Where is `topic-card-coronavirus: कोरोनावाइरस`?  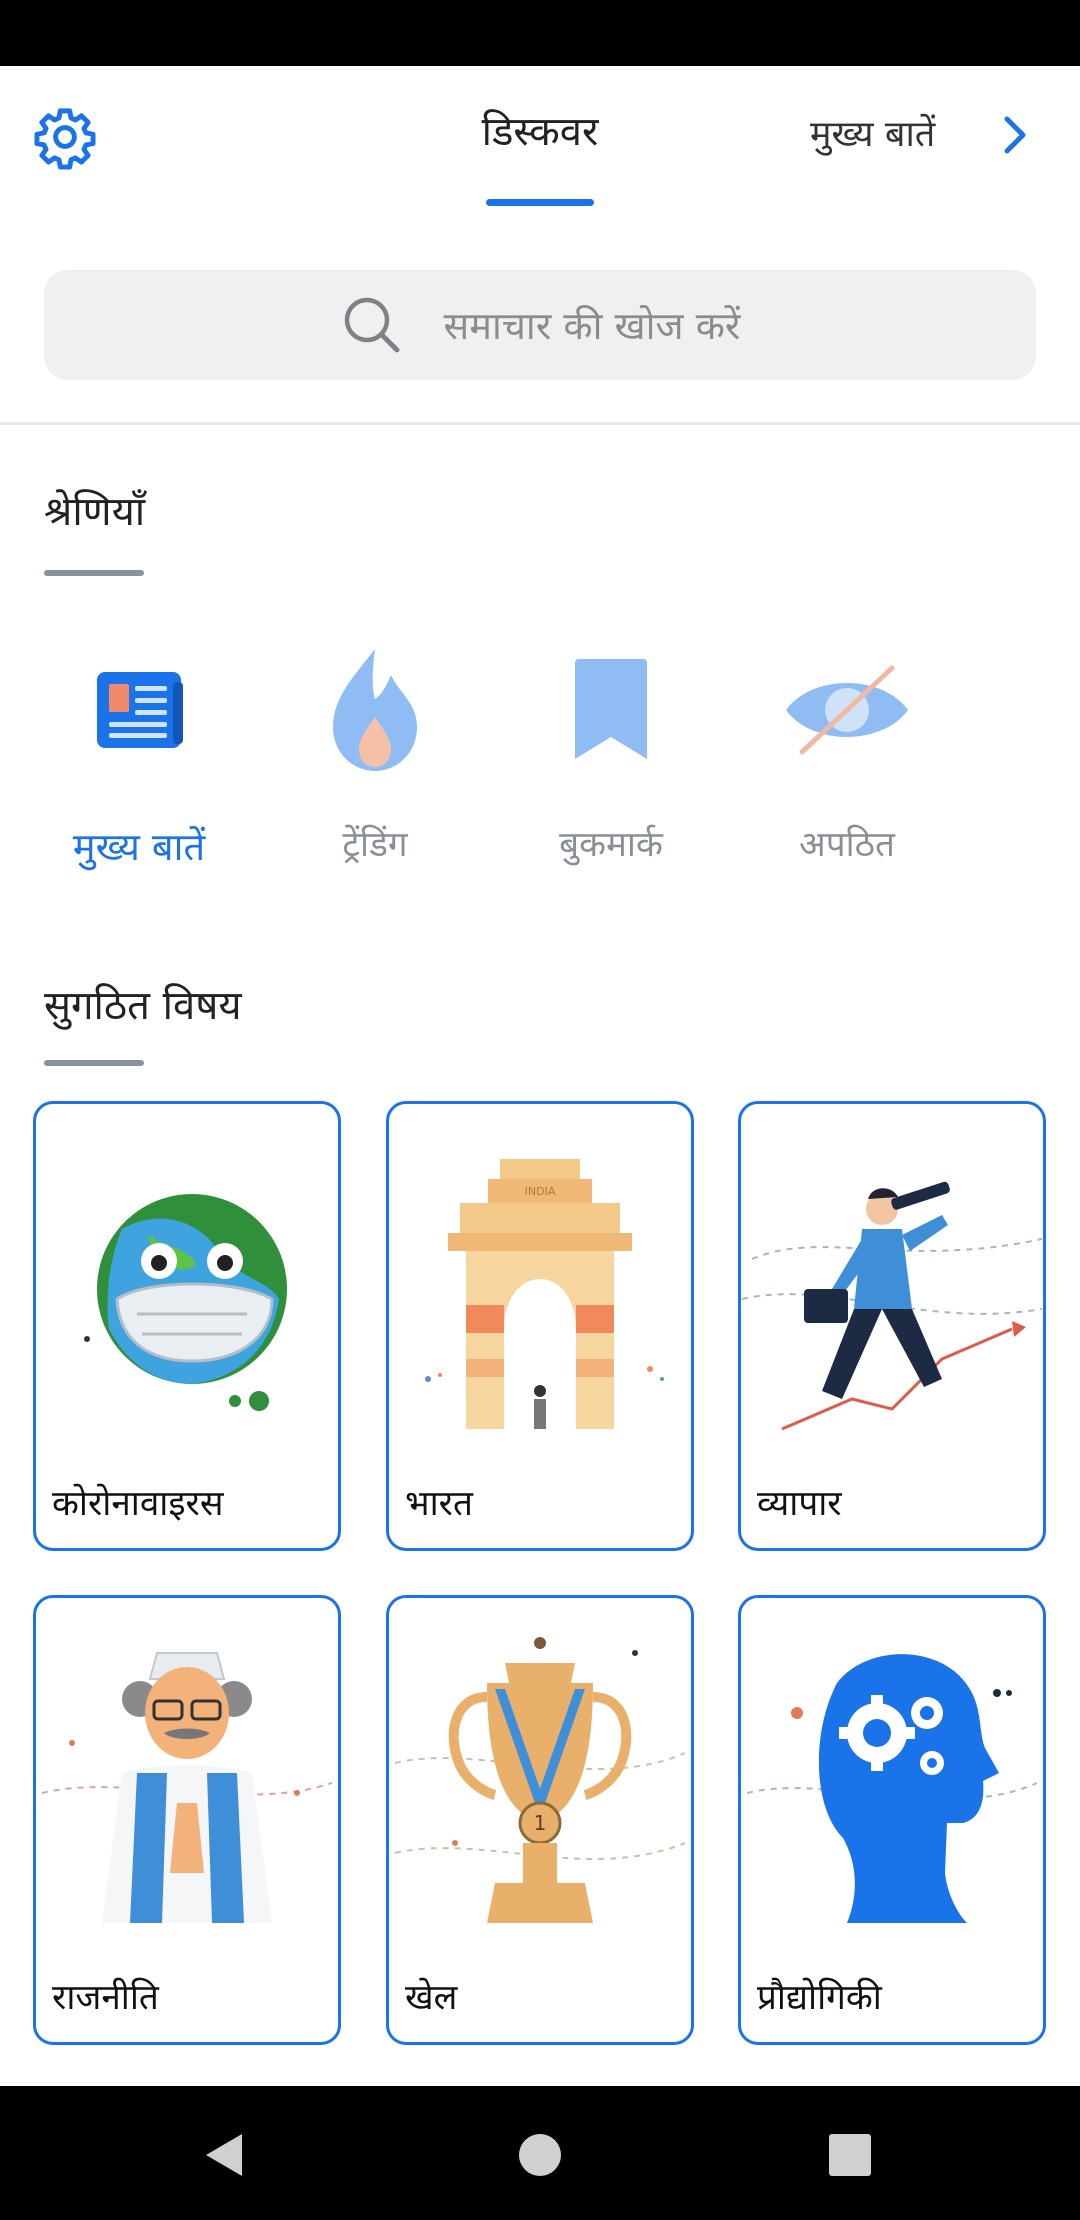
topic-card-coronavirus: कोरोनावाइरस is located at coordinates (187, 1326).